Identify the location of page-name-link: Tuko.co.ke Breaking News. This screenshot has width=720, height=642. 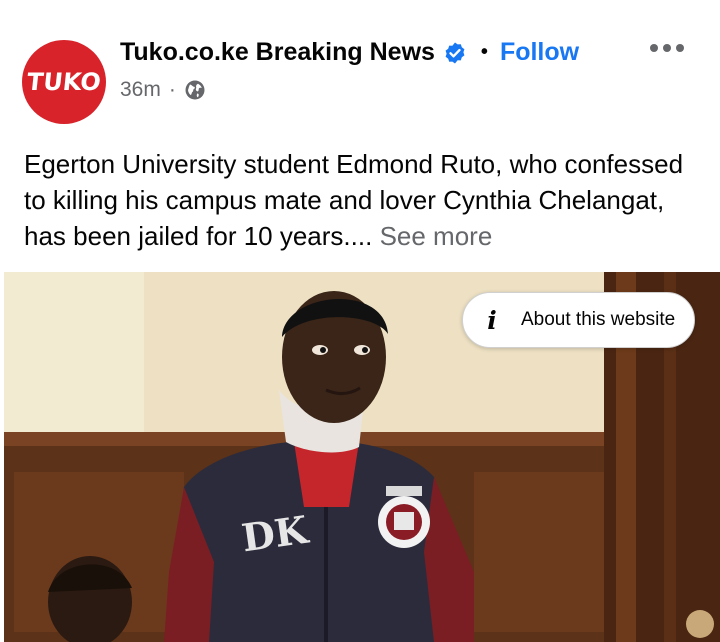
(277, 52).